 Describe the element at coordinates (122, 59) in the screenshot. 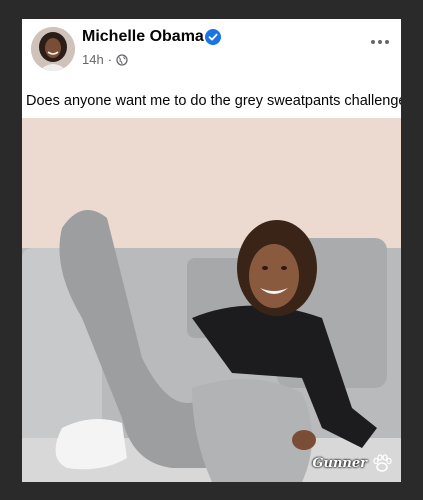

I see `globe-icon` at that location.